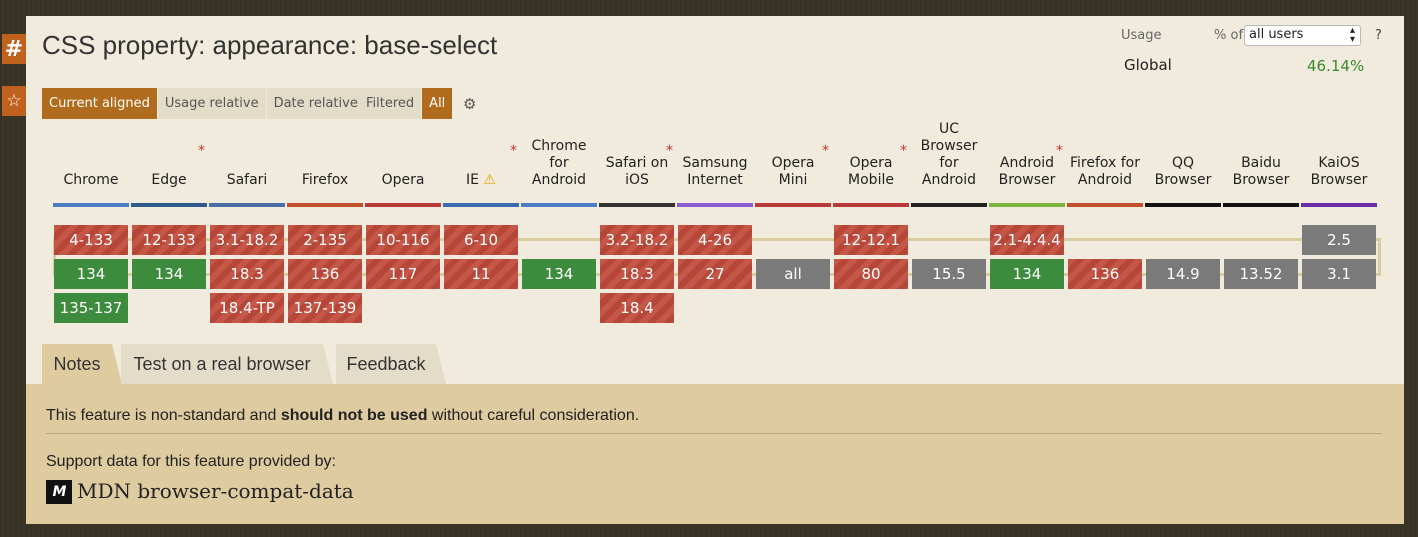  I want to click on usage-relative-button: Usage relative, so click(212, 103).